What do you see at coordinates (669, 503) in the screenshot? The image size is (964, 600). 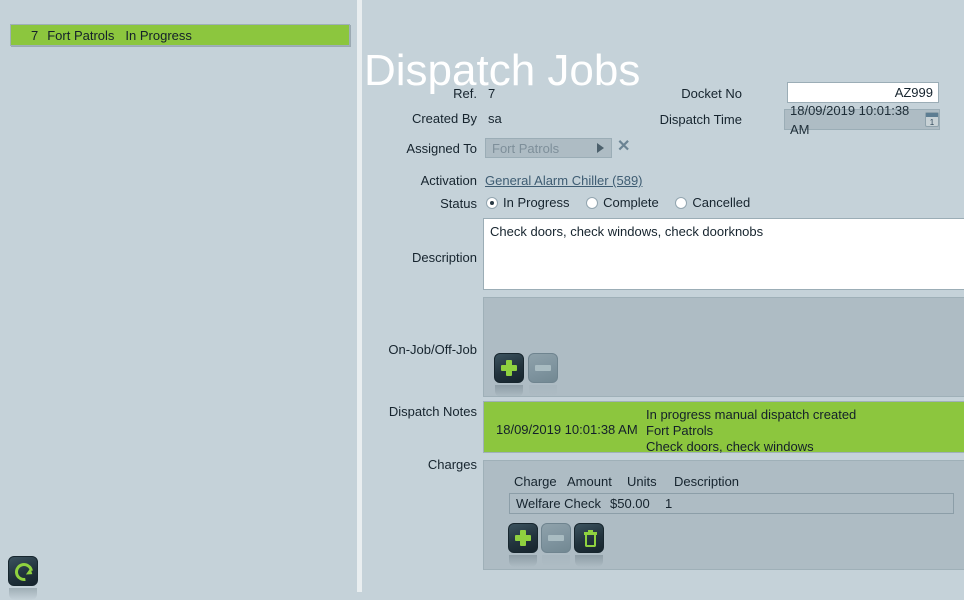 I see `cell-units: 1` at bounding box center [669, 503].